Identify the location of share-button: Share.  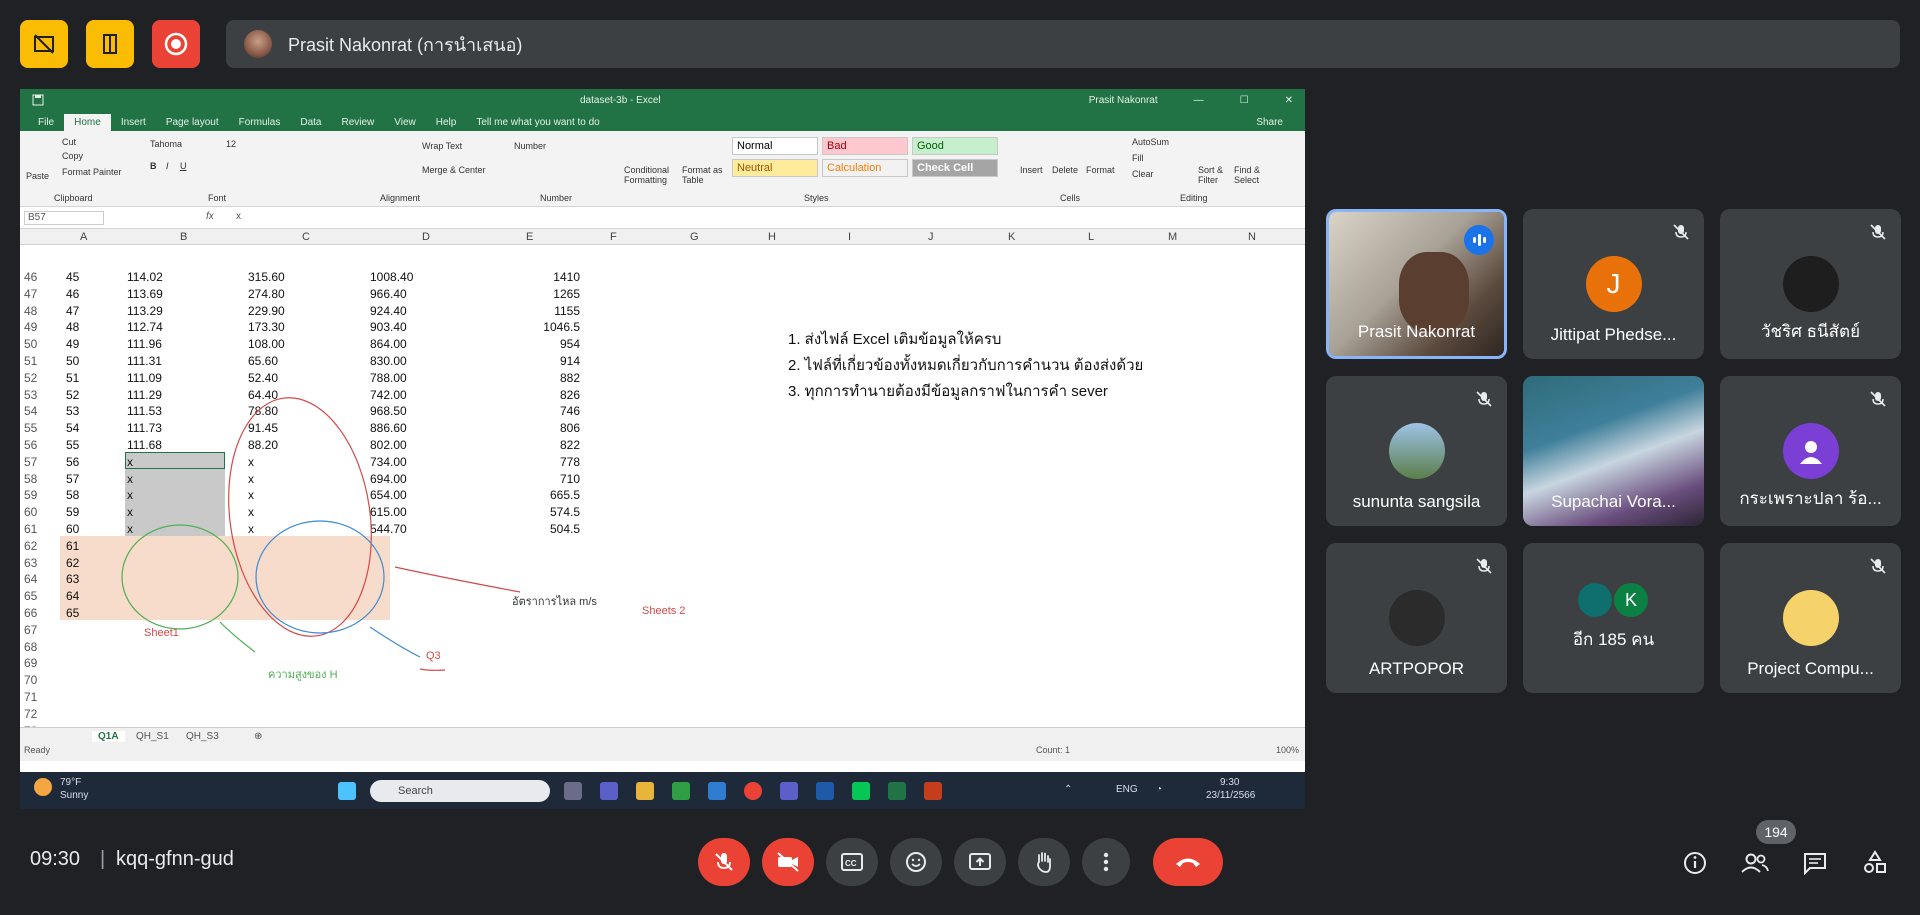
(1269, 122).